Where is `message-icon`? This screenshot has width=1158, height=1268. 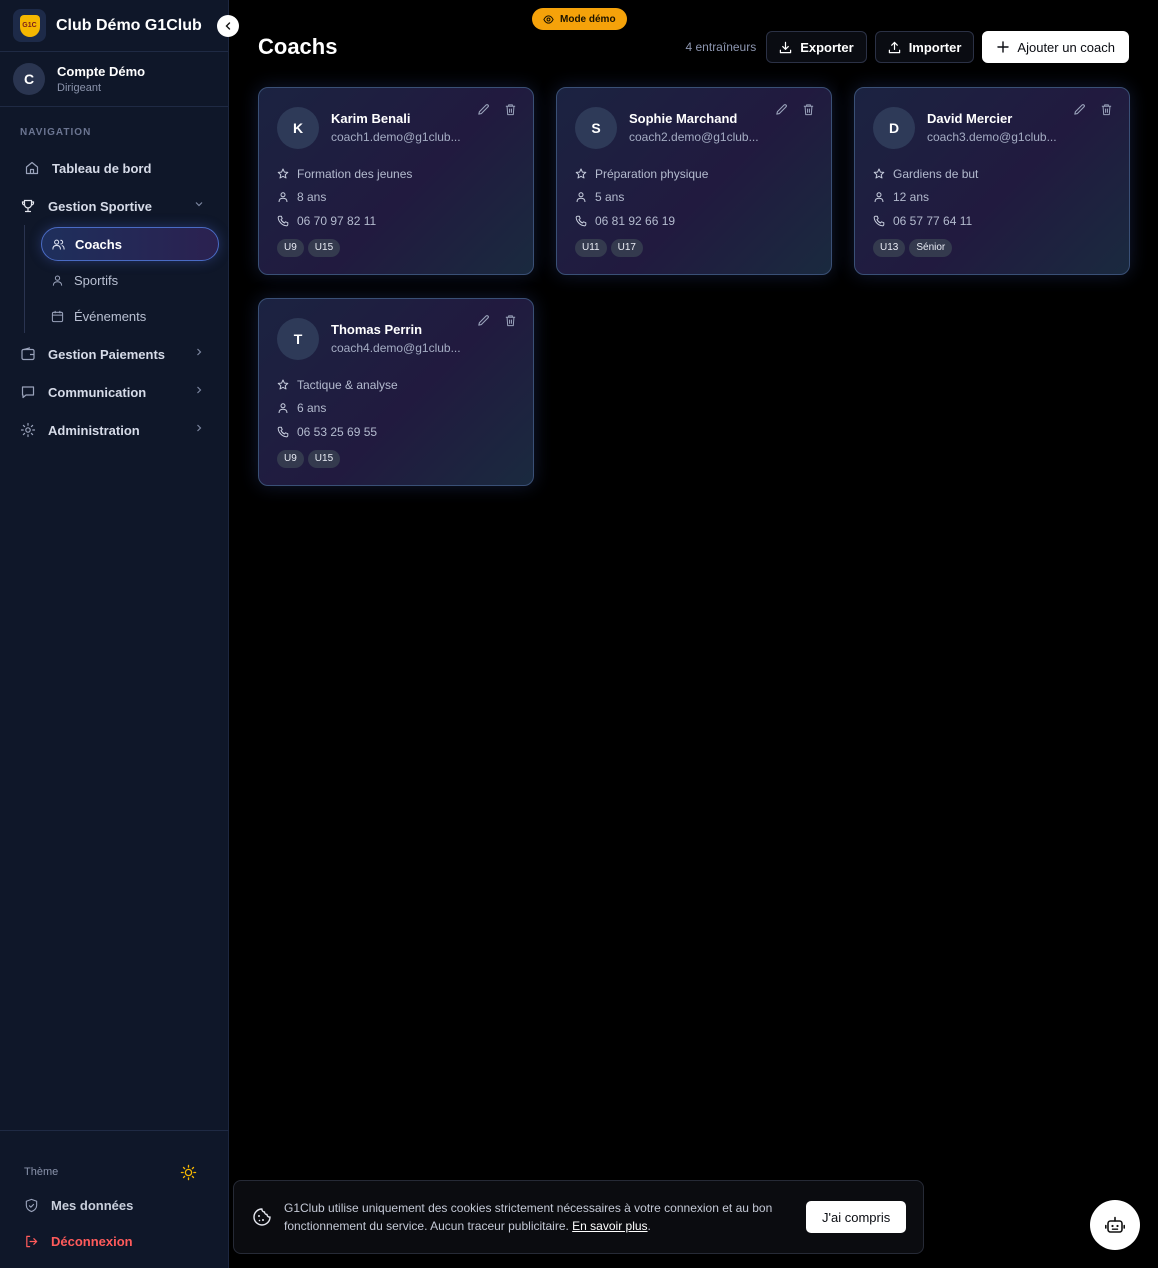
message-icon is located at coordinates (28, 392).